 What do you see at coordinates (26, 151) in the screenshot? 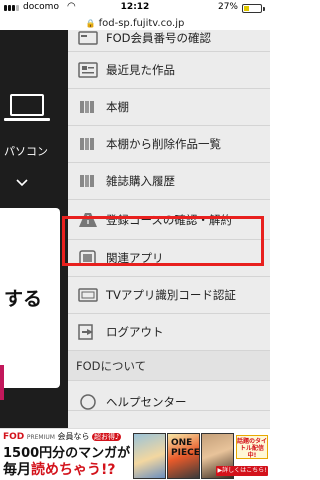
I see `pc-label: パソコン` at bounding box center [26, 151].